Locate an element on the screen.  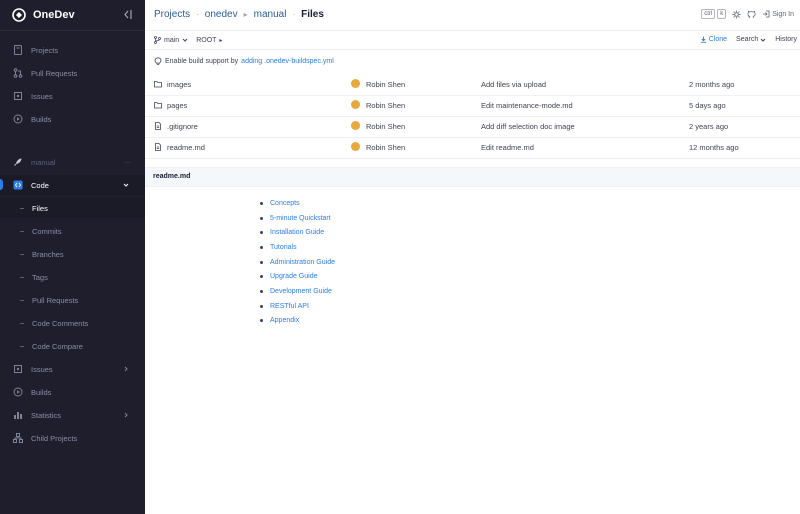
sidebar-item-label: Projects is located at coordinates (45, 50).